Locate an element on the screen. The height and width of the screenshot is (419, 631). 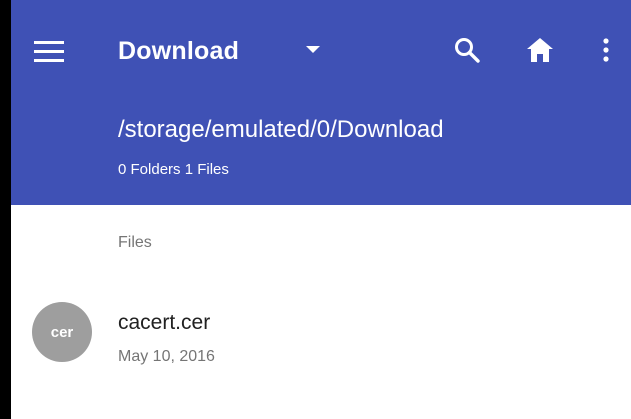
dropdown-arrow-icon is located at coordinates (313, 49).